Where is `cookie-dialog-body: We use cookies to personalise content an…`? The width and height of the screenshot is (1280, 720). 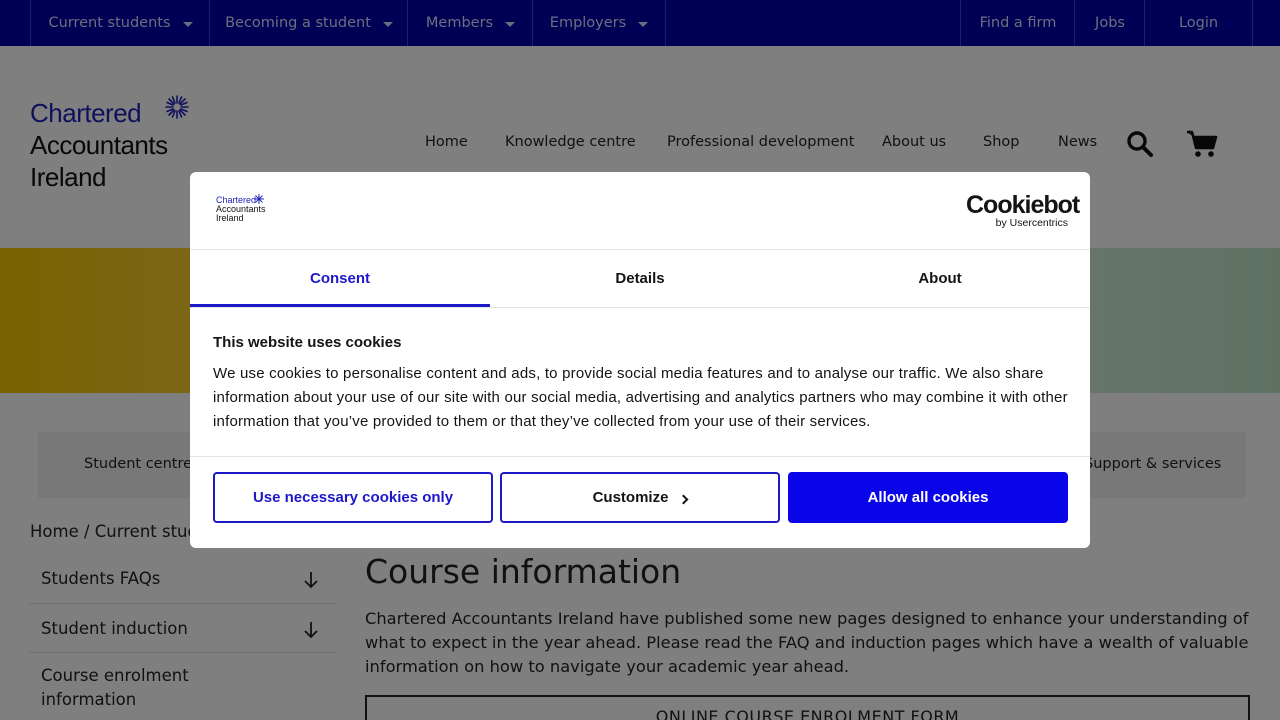 cookie-dialog-body: We use cookies to personalise content an… is located at coordinates (640, 397).